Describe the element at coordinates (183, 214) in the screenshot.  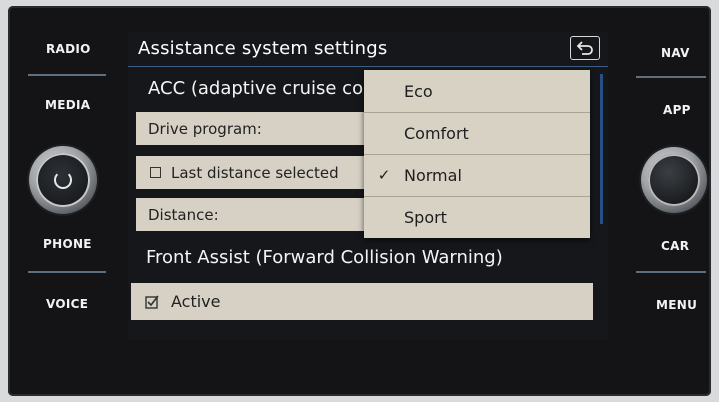
I see `distance-label: Distance:` at that location.